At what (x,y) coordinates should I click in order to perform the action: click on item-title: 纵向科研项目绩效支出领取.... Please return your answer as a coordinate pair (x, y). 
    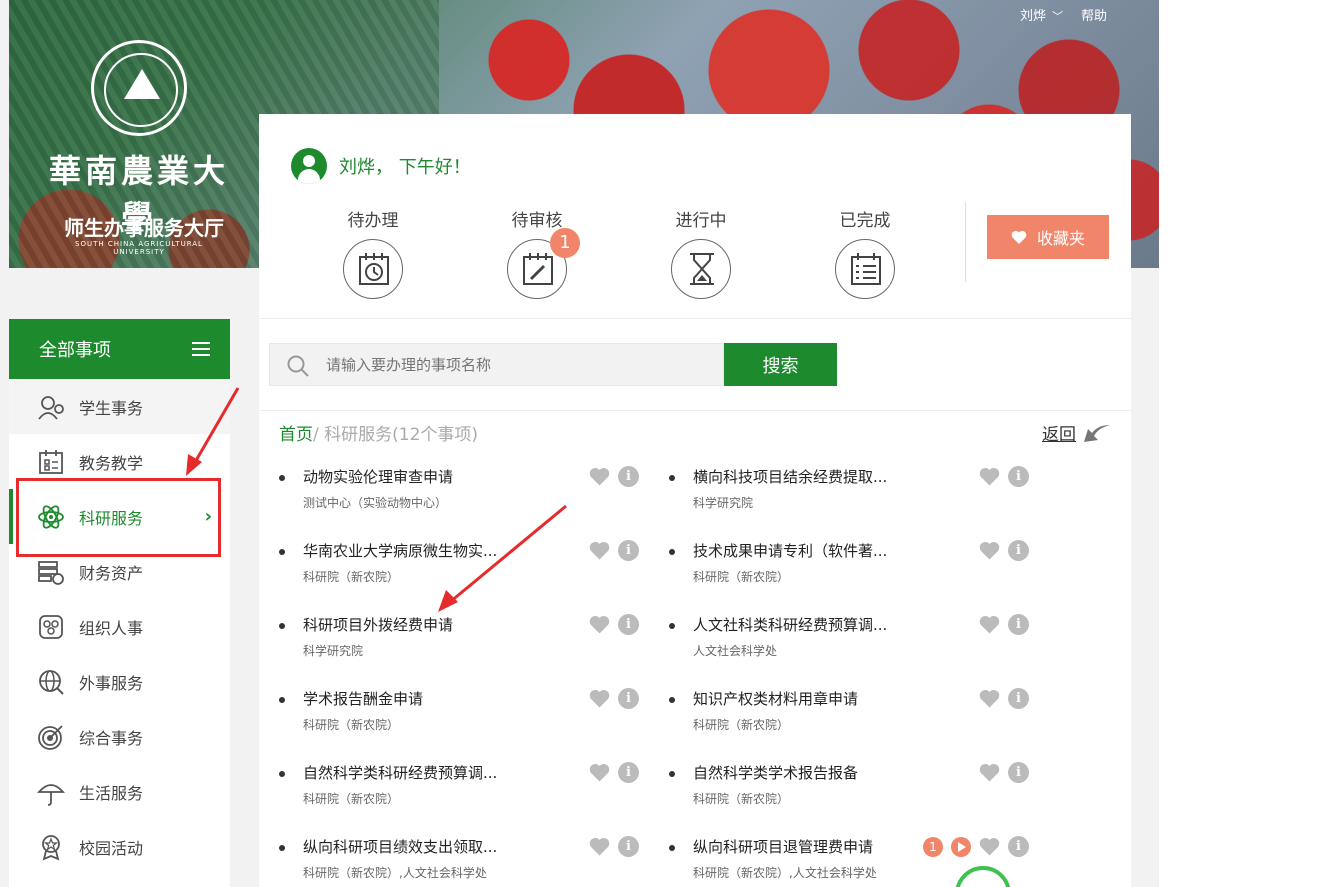
    Looking at the image, I should click on (400, 846).